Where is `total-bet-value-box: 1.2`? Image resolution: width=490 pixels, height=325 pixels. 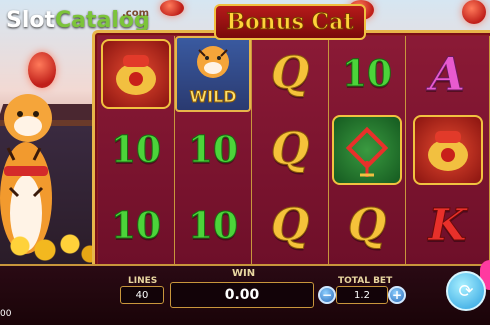 total-bet-value-box: 1.2 is located at coordinates (362, 295).